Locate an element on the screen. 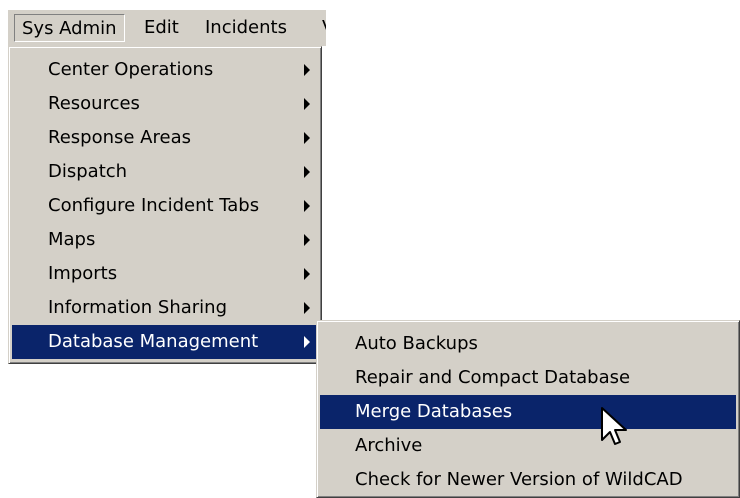 This screenshot has height=498, width=740. menu-item-resources: Resources is located at coordinates (165, 104).